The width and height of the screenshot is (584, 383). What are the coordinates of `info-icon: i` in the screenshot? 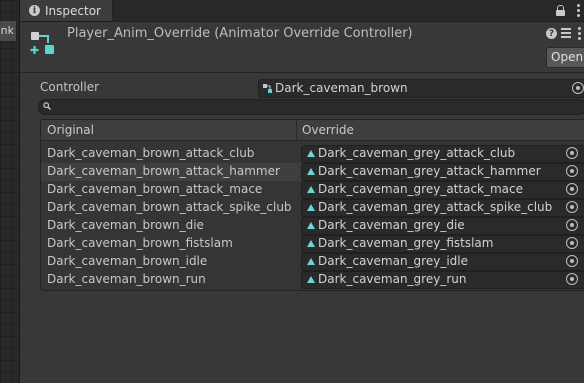 It's located at (34, 10).